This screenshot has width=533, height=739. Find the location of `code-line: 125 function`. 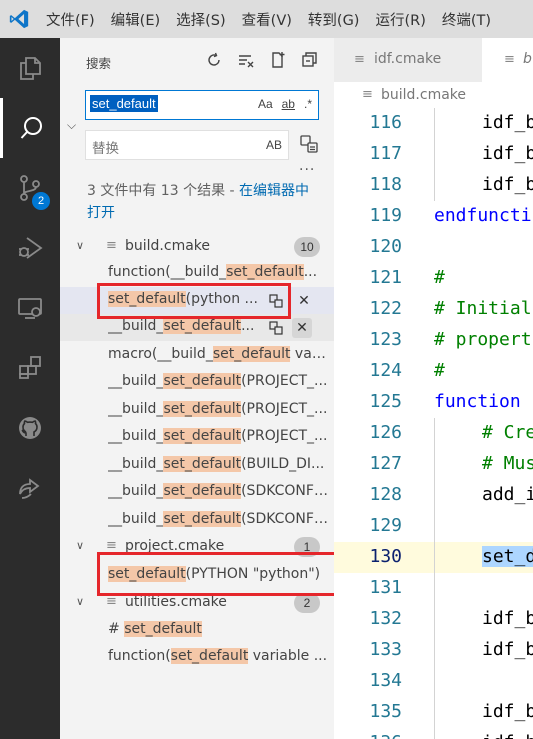

code-line: 125 function is located at coordinates (433, 402).